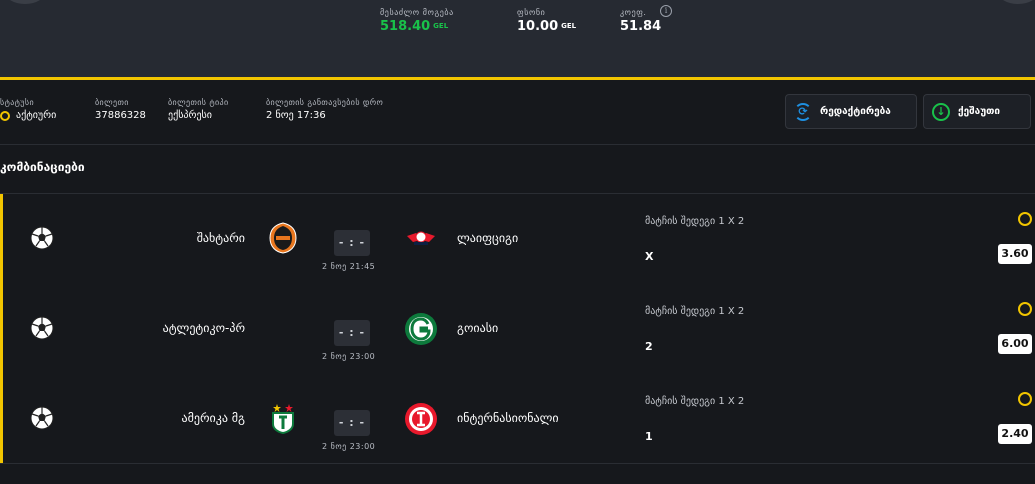 The height and width of the screenshot is (484, 1035). I want to click on total-odds: კოეფ. 51.84, so click(640, 21).